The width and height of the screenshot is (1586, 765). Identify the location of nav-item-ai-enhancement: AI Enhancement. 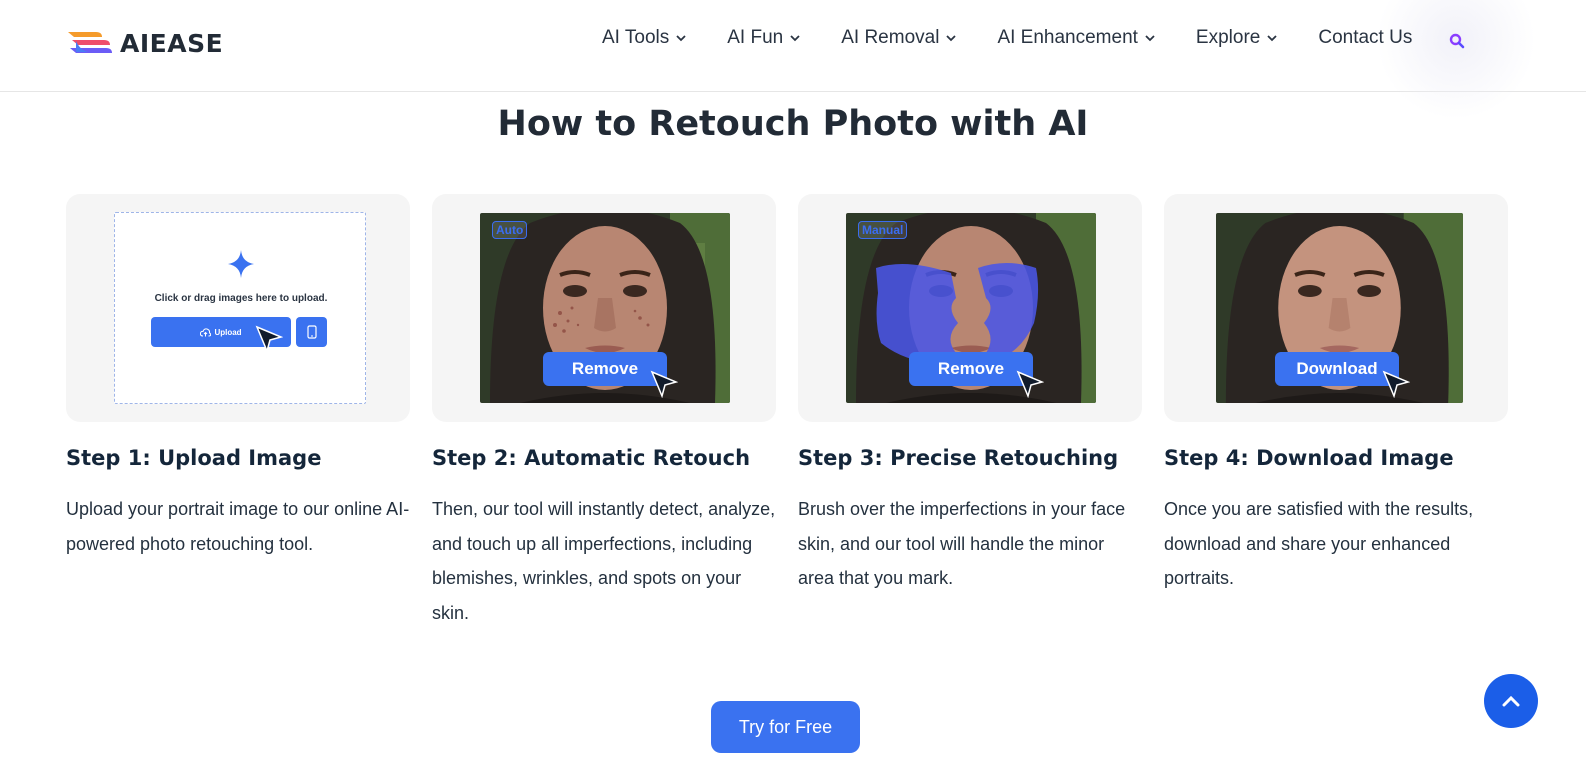
(1076, 38).